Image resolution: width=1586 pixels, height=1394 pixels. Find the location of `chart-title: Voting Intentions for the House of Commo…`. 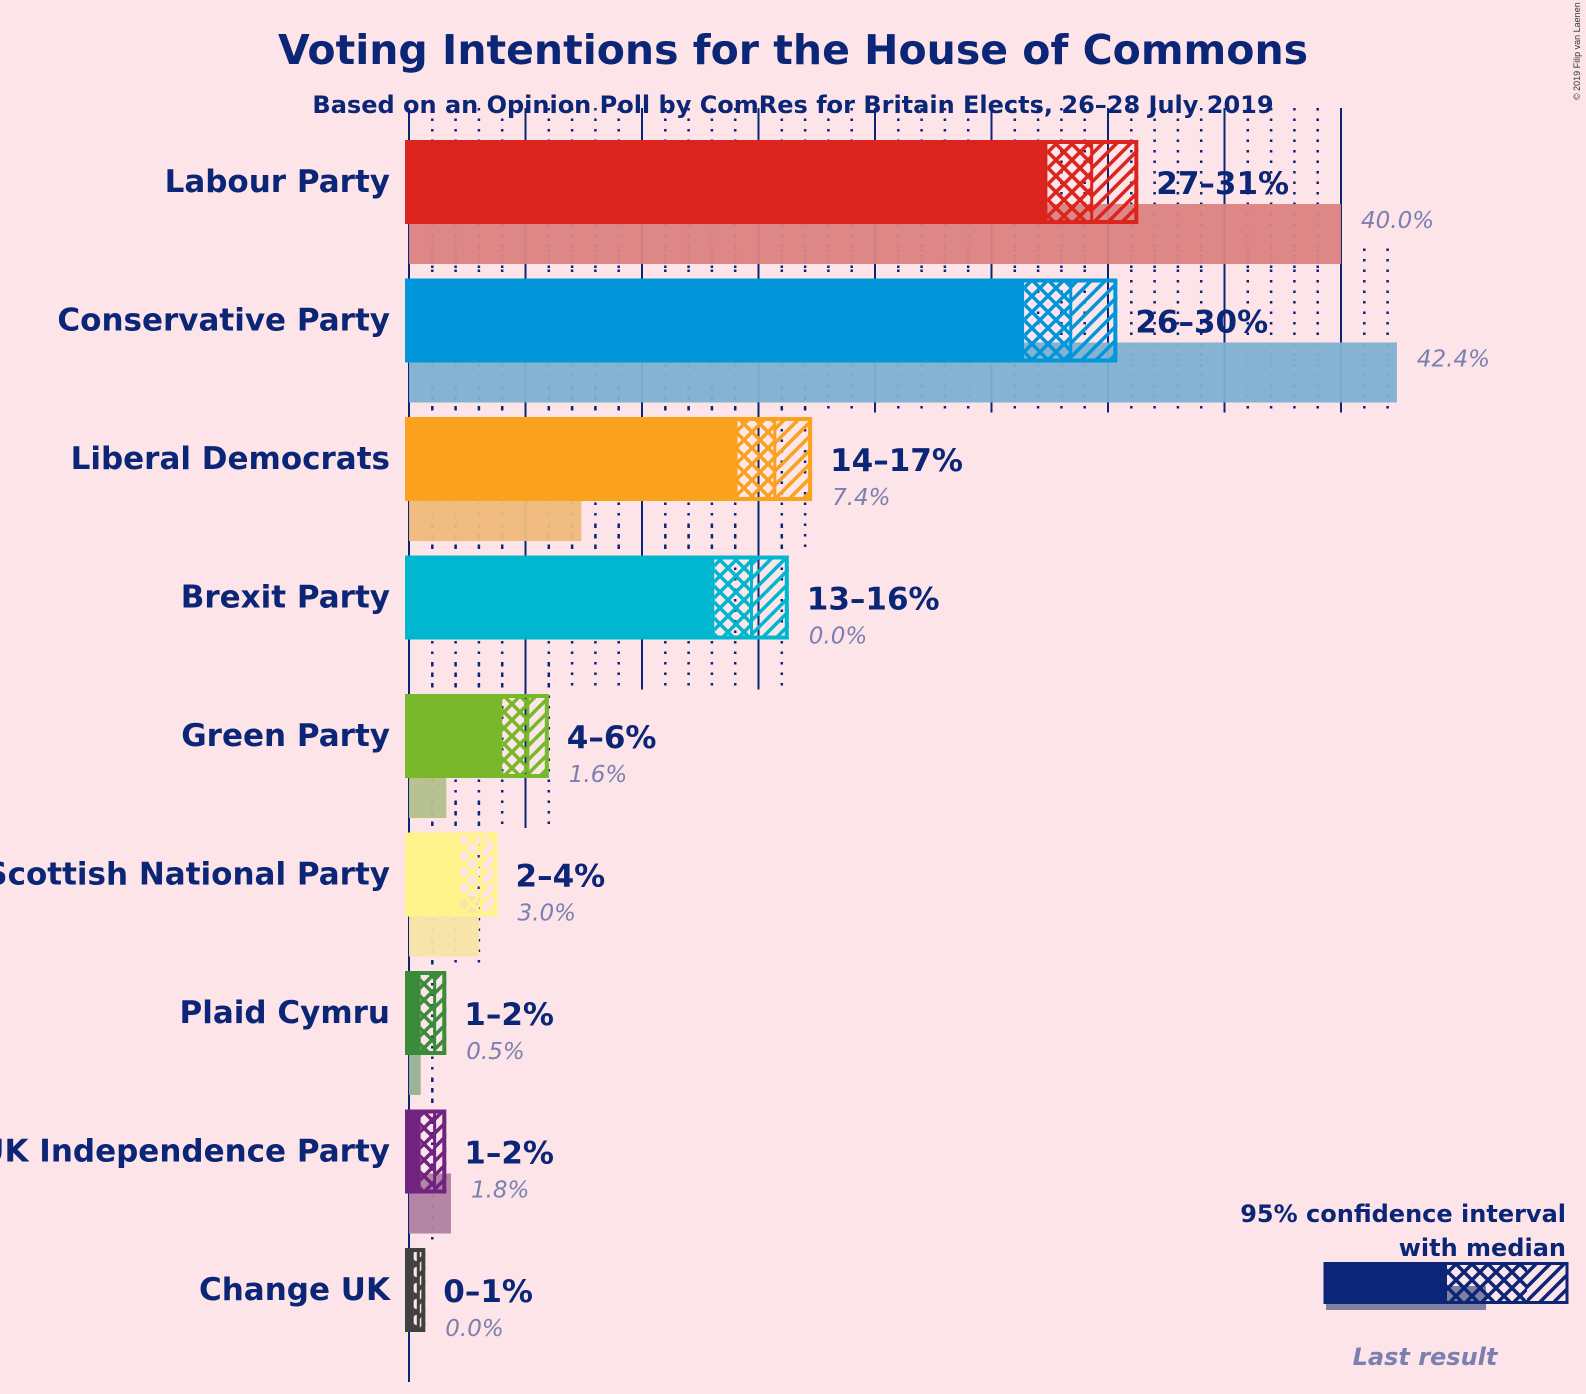

chart-title: Voting Intentions for the House of Commo… is located at coordinates (793, 50).